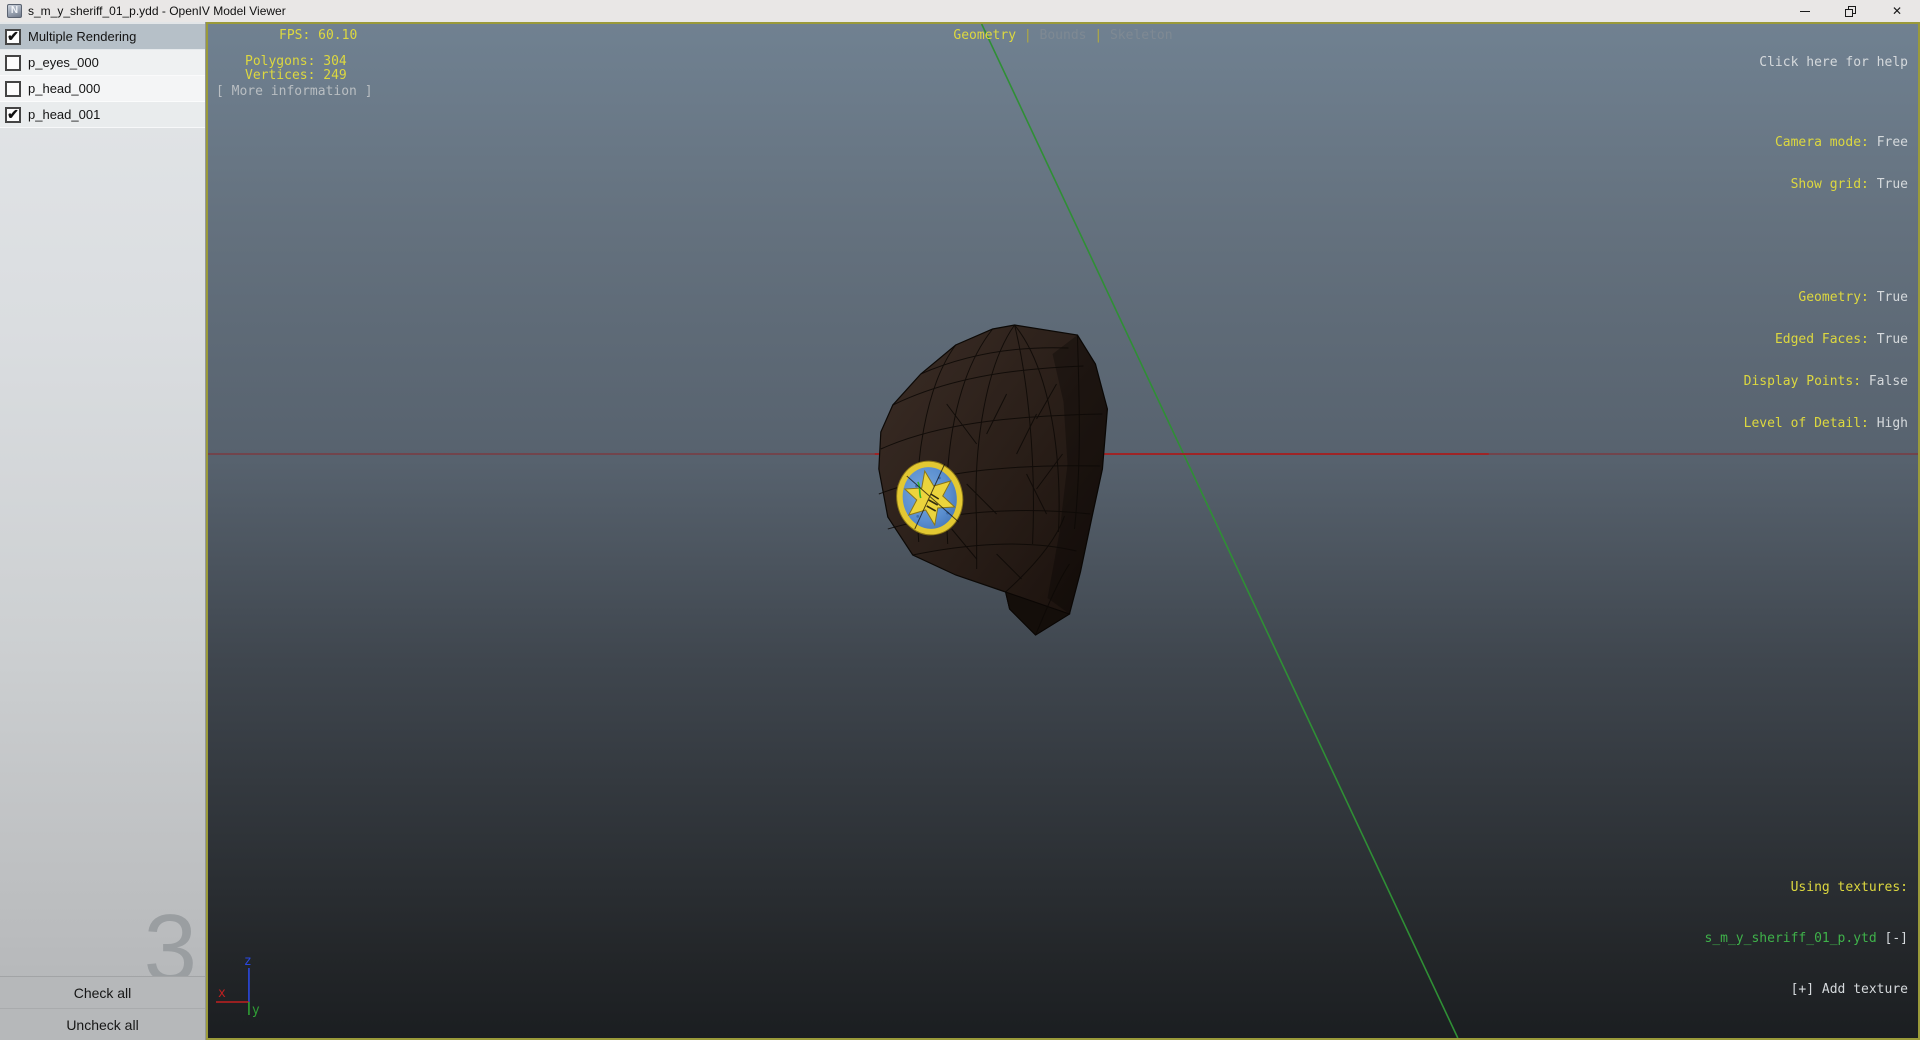 The image size is (1920, 1040). I want to click on window-controls: ✕, so click(1851, 11).